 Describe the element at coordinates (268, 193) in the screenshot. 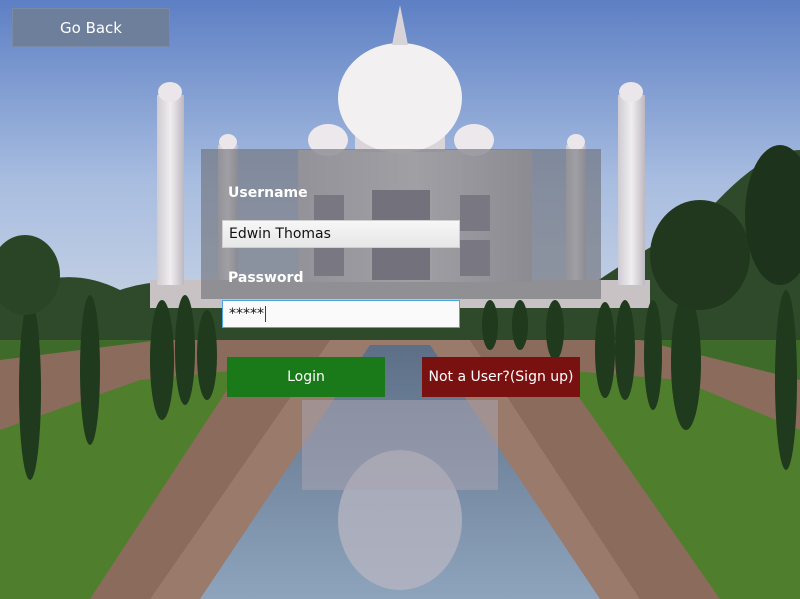

I see `username-label: Username` at that location.